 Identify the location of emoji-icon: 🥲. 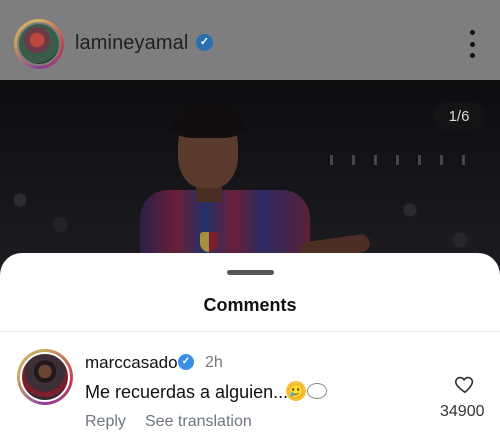
(296, 391).